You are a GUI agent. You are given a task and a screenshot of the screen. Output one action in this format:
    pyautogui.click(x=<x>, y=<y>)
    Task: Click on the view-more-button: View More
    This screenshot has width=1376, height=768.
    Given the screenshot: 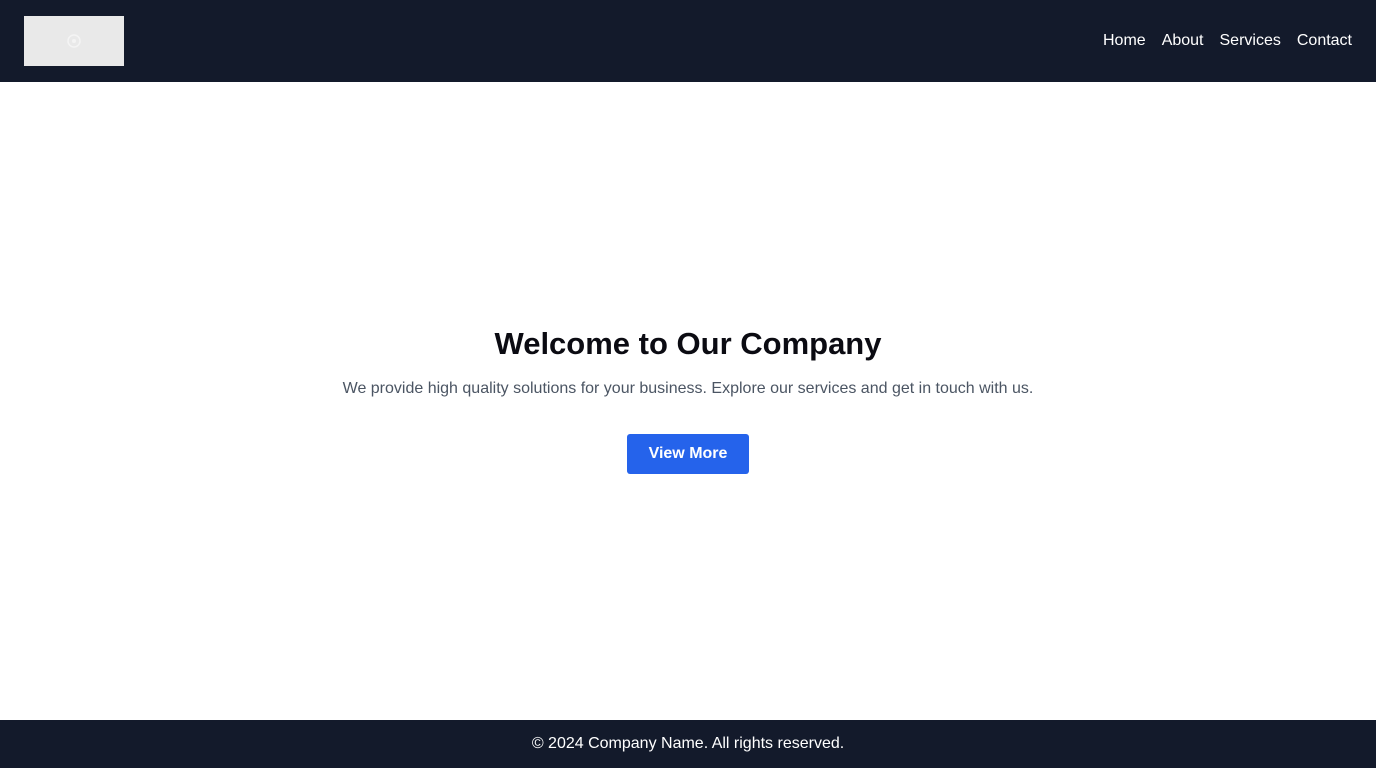 What is the action you would take?
    pyautogui.click(x=688, y=453)
    